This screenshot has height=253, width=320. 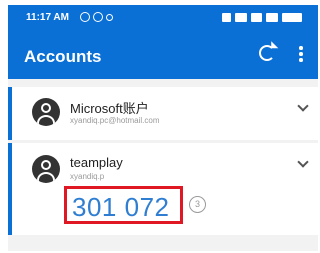 What do you see at coordinates (163, 17) in the screenshot?
I see `status-bar: 11:17 AM` at bounding box center [163, 17].